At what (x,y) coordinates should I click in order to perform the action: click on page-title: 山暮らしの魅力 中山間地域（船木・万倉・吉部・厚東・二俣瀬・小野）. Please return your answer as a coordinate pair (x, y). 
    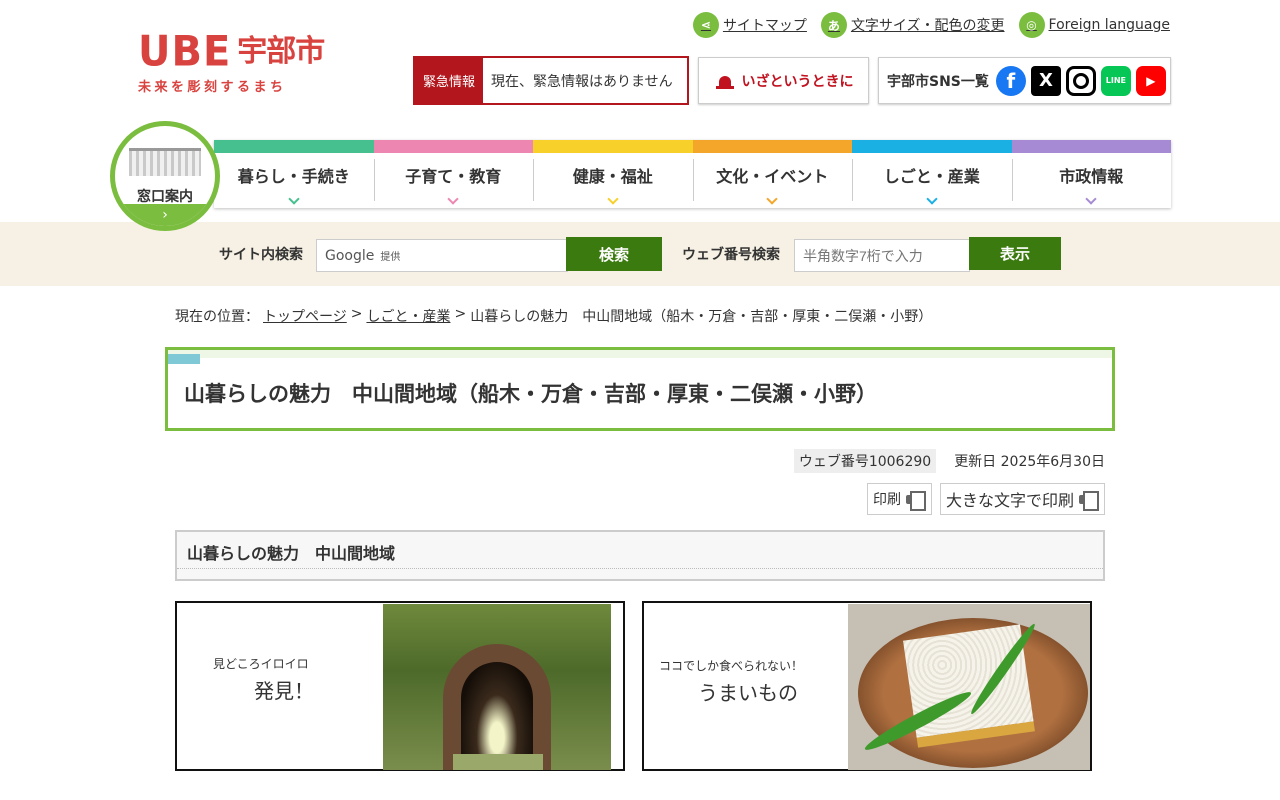
    Looking at the image, I should click on (530, 394).